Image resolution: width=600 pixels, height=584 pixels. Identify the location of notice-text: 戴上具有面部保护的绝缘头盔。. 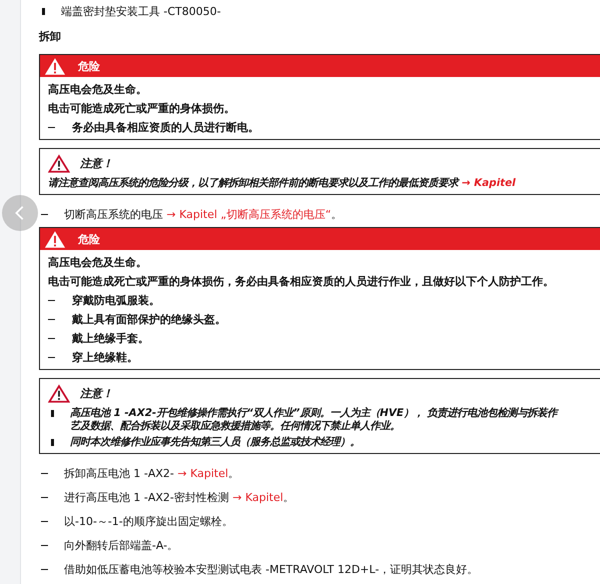
(149, 319).